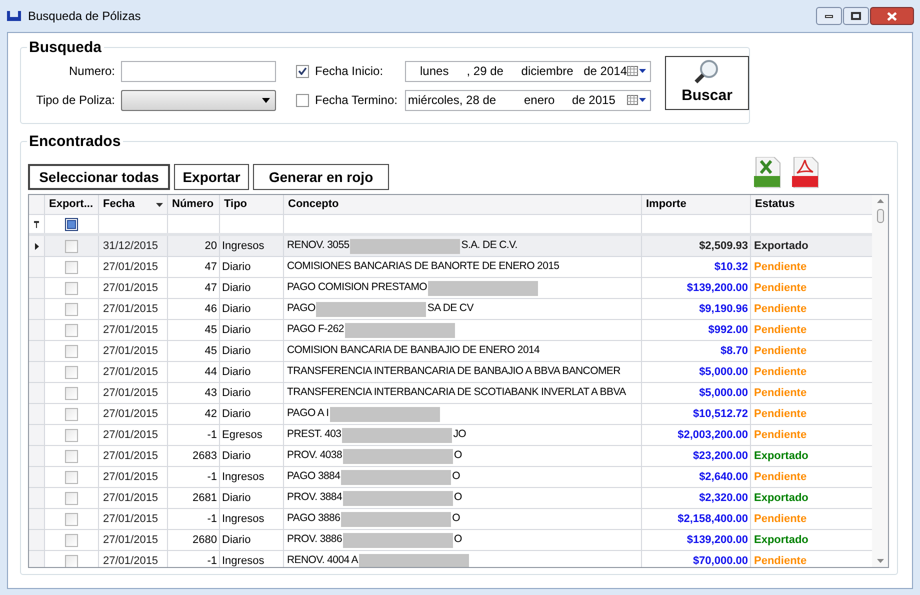  I want to click on action-button: Generar en rojo, so click(321, 177).